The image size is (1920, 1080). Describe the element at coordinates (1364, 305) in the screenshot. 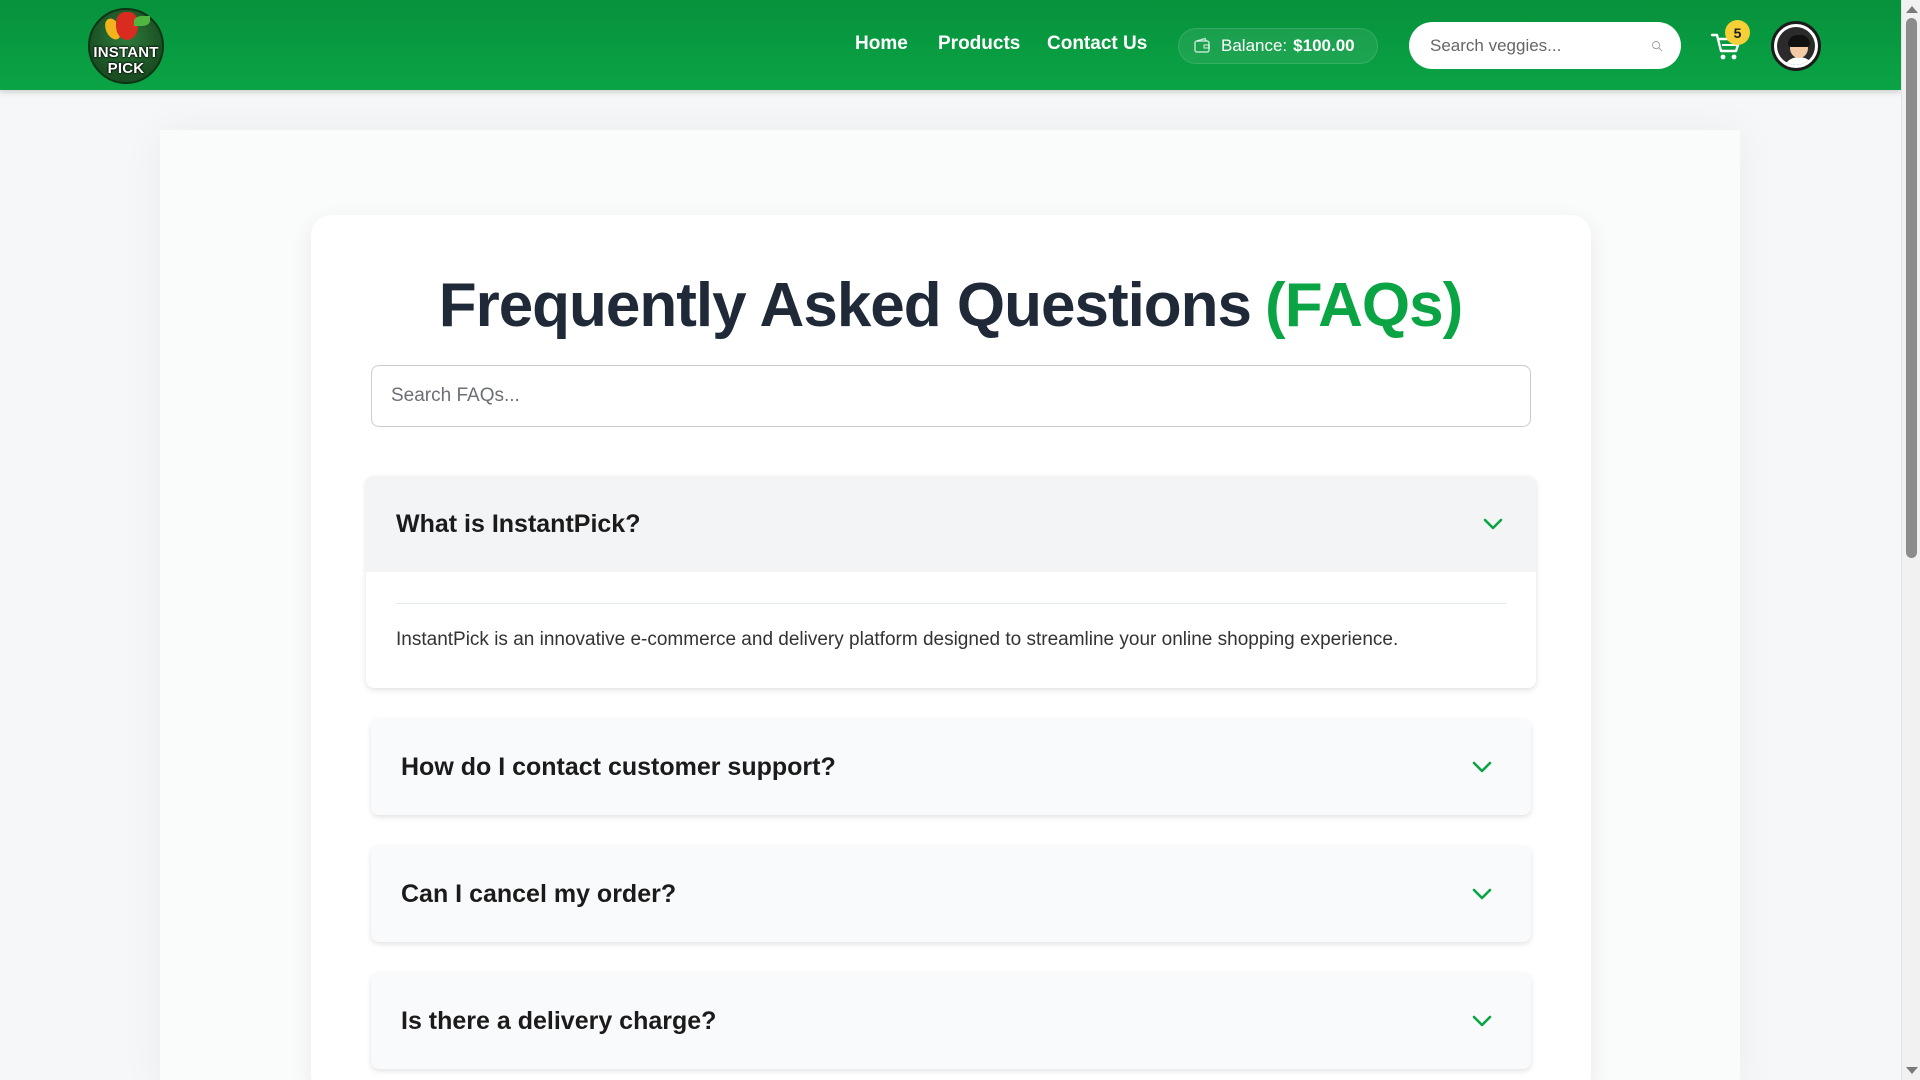

I see `faq-title-accent: (FAQs)` at that location.